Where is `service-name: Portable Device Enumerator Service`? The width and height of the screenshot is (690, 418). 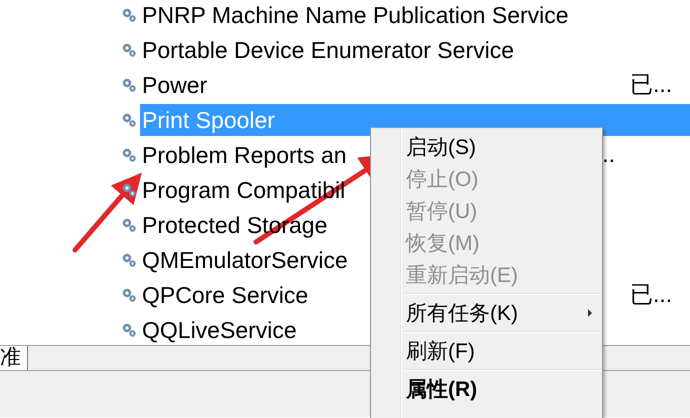
service-name: Portable Device Enumerator Service is located at coordinates (328, 50).